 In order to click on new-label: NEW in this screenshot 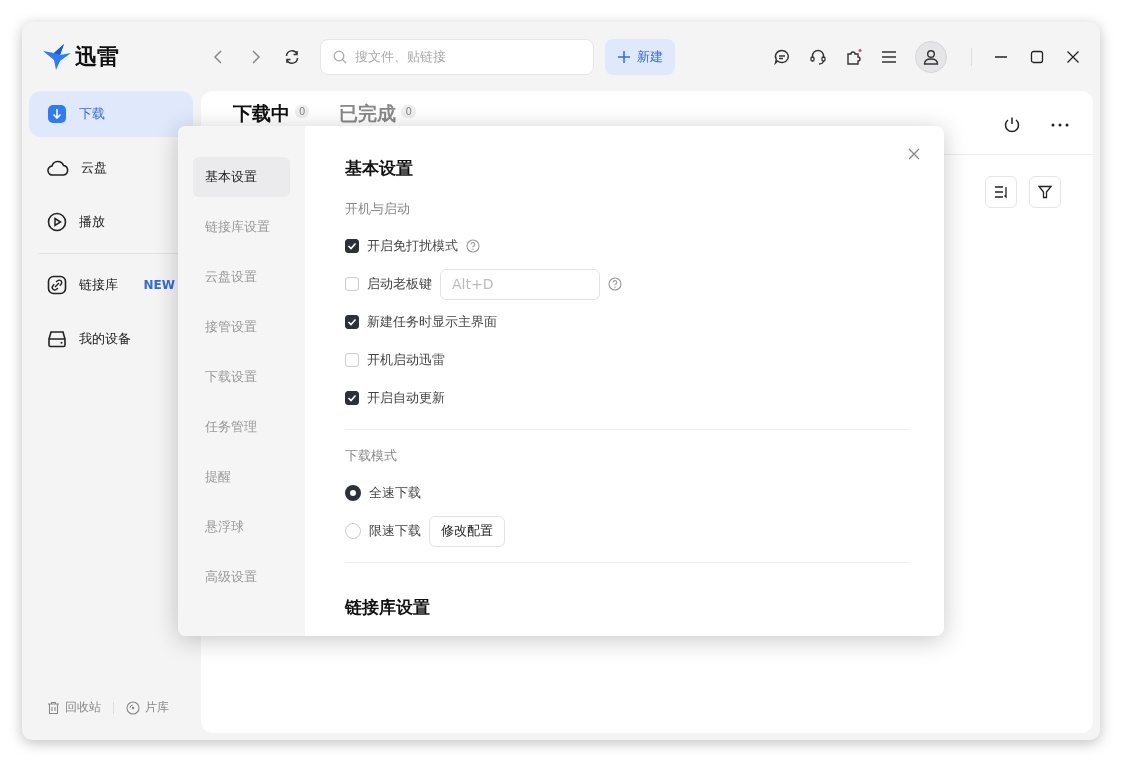, I will do `click(159, 285)`.